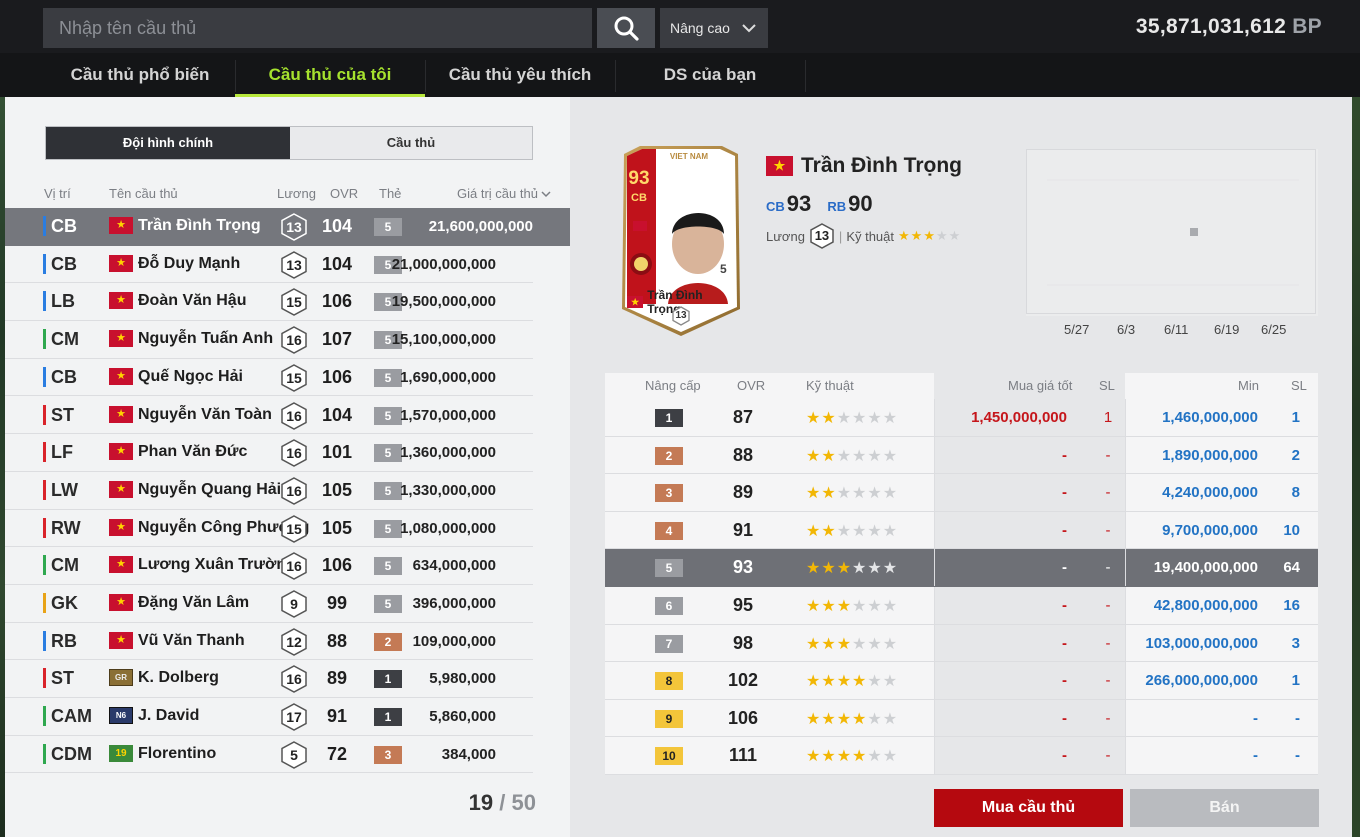 The width and height of the screenshot is (1360, 837). Describe the element at coordinates (337, 678) in the screenshot. I see `ovr-value: 89` at that location.